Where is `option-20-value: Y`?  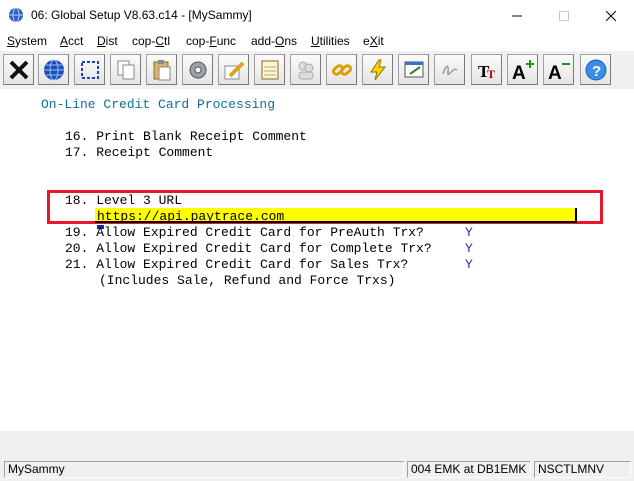
option-20-value: Y is located at coordinates (469, 248).